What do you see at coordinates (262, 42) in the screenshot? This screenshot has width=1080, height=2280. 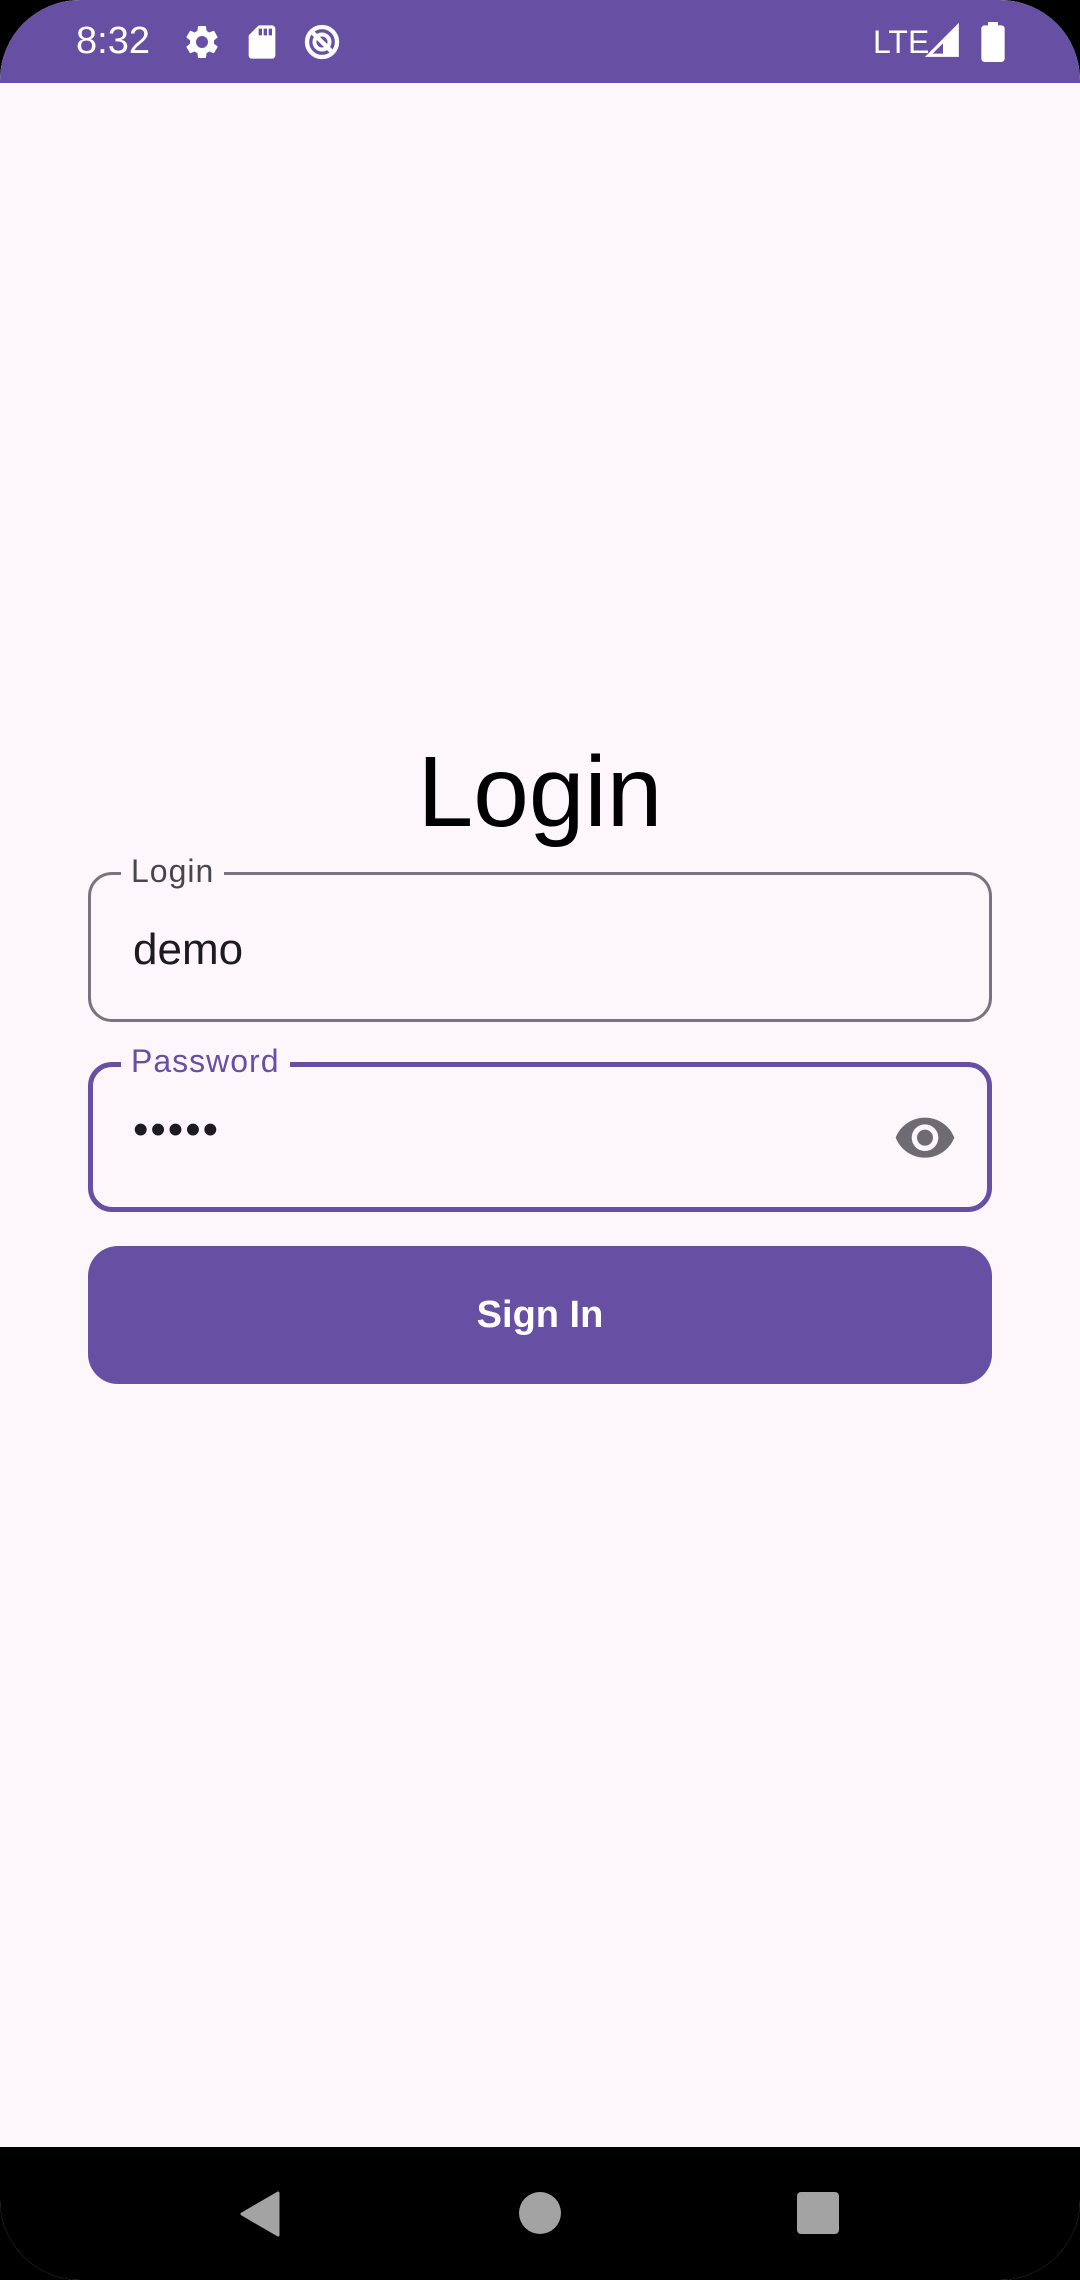 I see `sd-card-icon` at bounding box center [262, 42].